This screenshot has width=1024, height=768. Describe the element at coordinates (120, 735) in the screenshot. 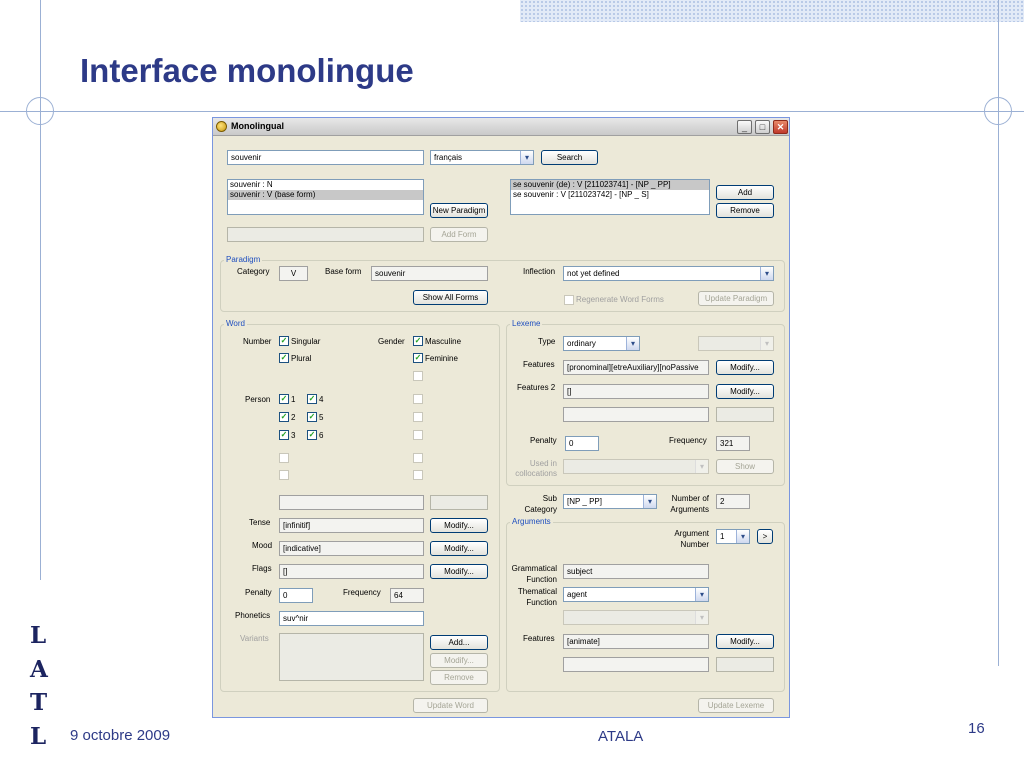

I see `footer-date: 9 octobre 2009` at that location.